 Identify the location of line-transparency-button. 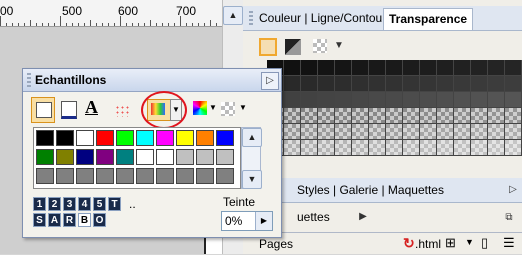
(293, 47).